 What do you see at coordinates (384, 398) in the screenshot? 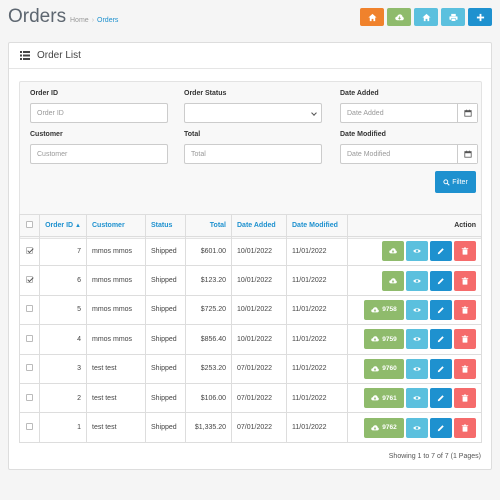
I see `invoice-button: 9761` at bounding box center [384, 398].